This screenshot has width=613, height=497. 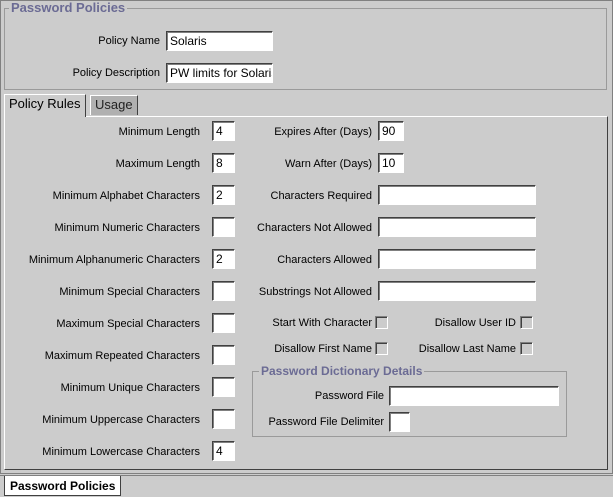 What do you see at coordinates (127, 228) in the screenshot?
I see `min-numeric-label: Minimum Numeric Characters` at bounding box center [127, 228].